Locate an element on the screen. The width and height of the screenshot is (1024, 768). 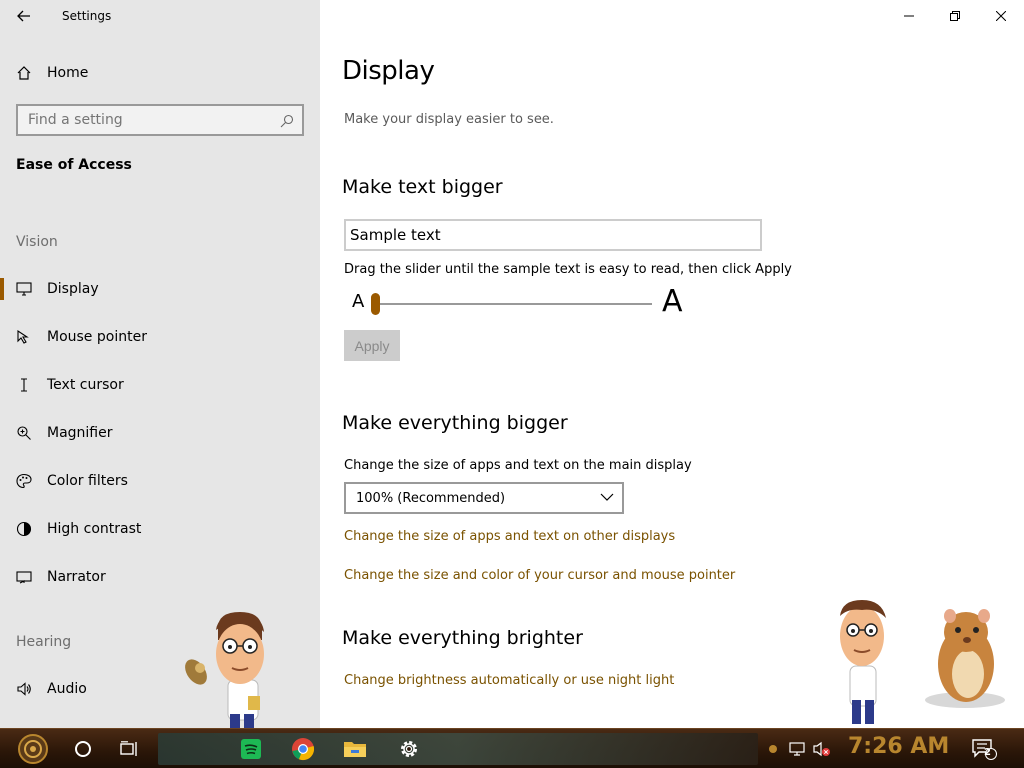
heading-everything-brighter: Make everything brighter is located at coordinates (462, 638).